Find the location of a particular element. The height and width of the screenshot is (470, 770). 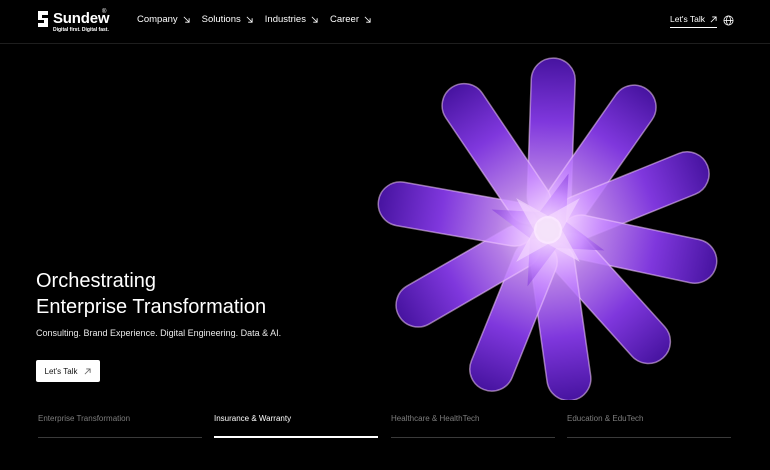

nav-item-label: Career is located at coordinates (344, 19).